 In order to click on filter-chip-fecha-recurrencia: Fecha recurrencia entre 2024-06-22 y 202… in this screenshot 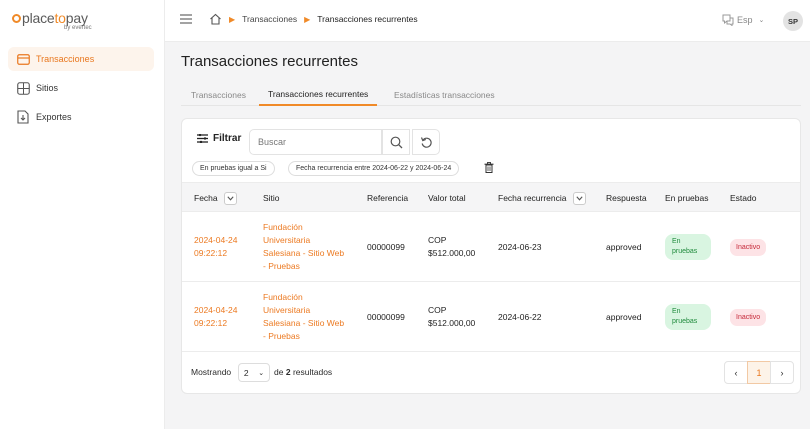, I will do `click(374, 168)`.